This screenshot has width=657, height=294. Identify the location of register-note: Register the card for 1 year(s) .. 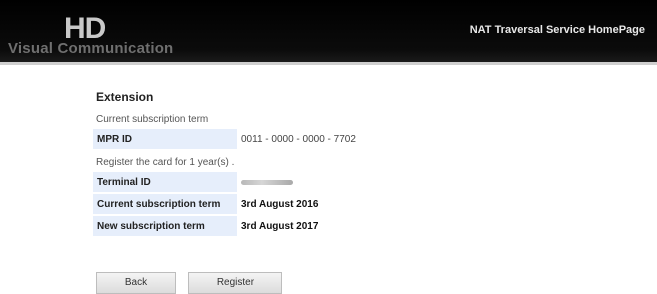
(165, 162).